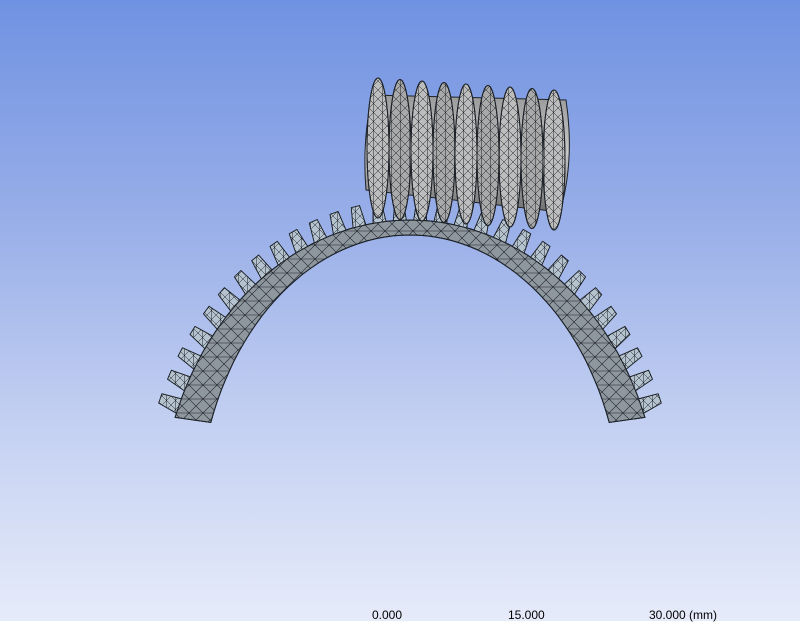 This screenshot has height=622, width=800. What do you see at coordinates (683, 615) in the screenshot?
I see `scale-label-end: 30.000 (mm)` at bounding box center [683, 615].